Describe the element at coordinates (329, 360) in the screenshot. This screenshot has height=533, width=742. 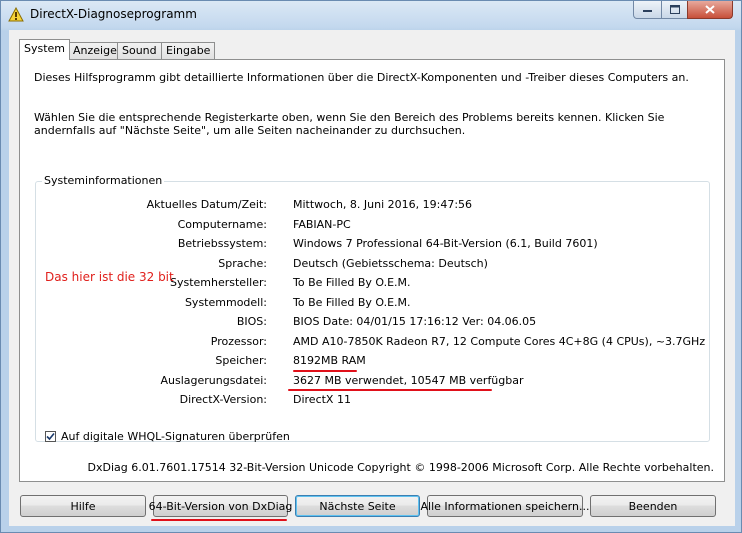
I see `info-value: 8192MB RAM` at that location.